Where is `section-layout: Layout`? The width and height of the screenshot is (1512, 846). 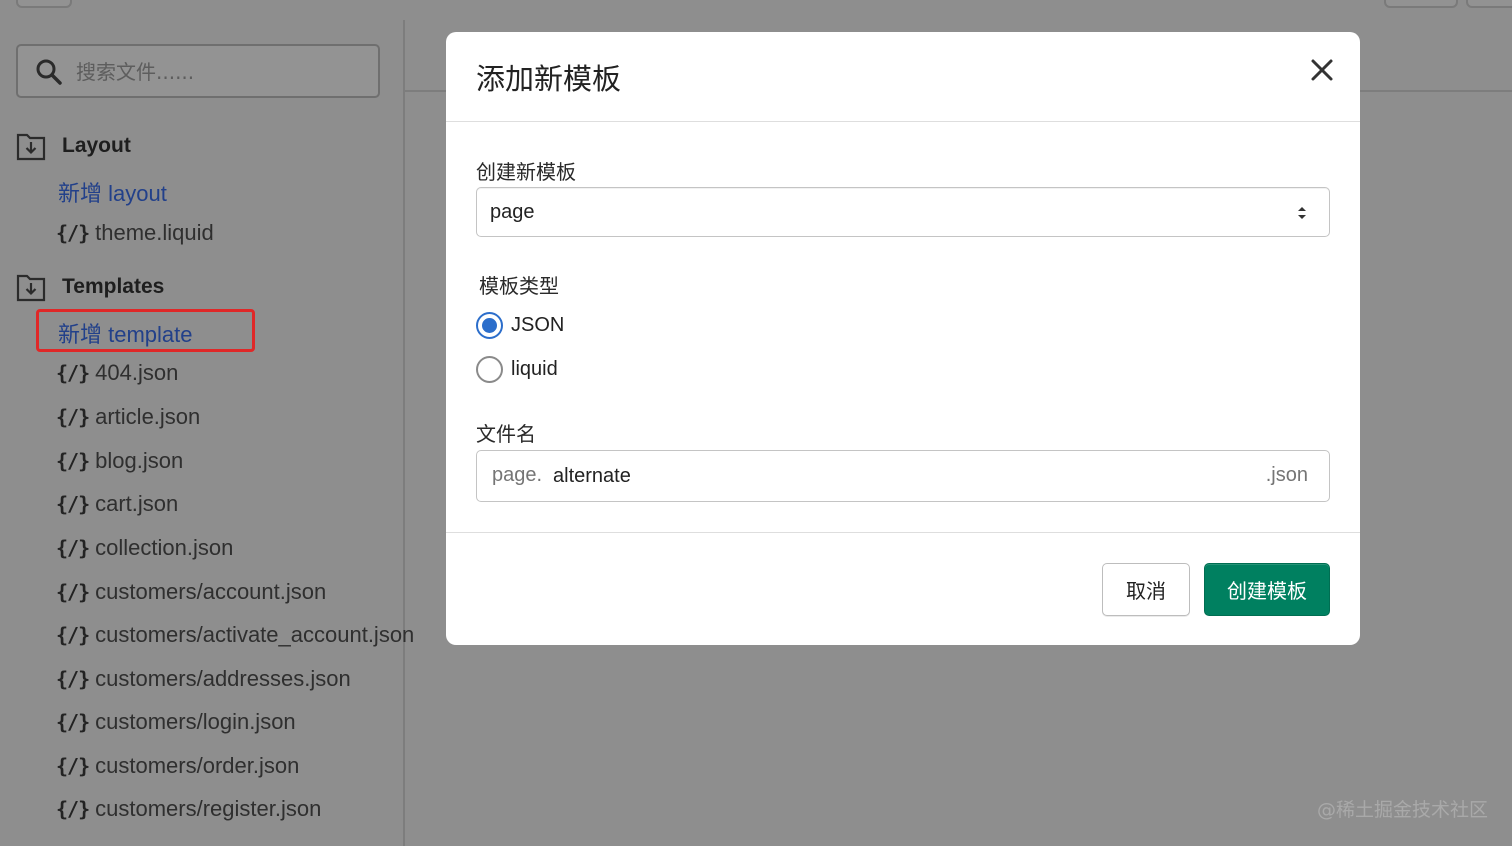 section-layout: Layout is located at coordinates (73, 146).